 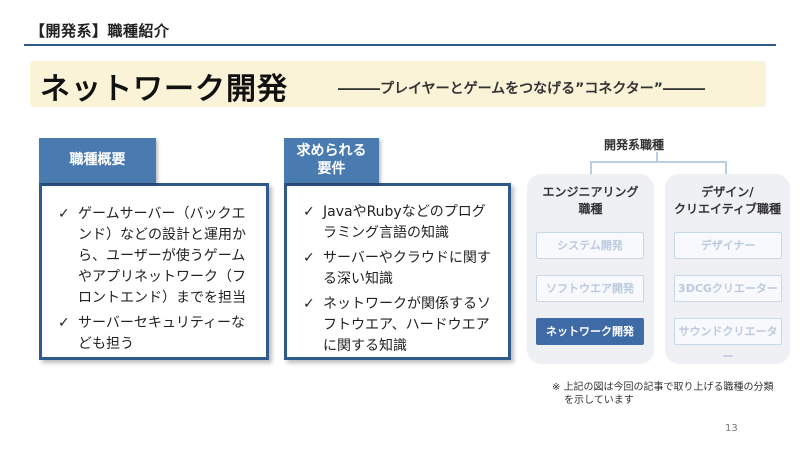 What do you see at coordinates (331, 151) in the screenshot?
I see `requirements-tab-line1: 求められる` at bounding box center [331, 151].